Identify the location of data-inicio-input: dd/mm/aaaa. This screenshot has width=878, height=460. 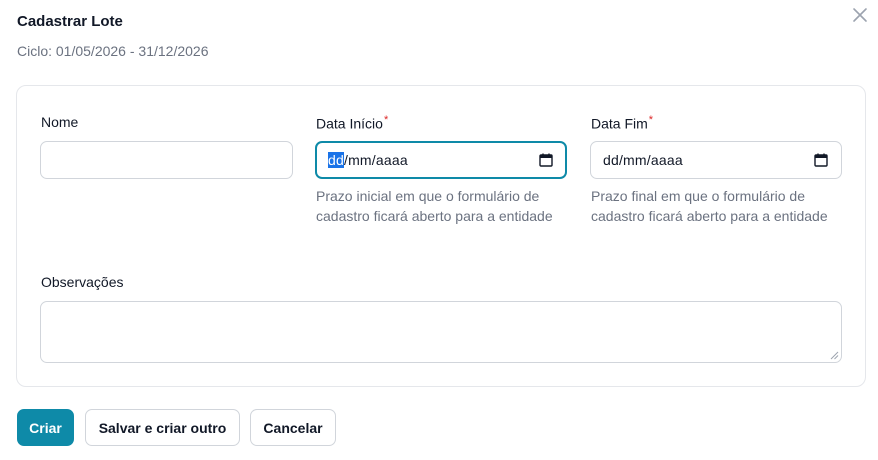
(441, 160).